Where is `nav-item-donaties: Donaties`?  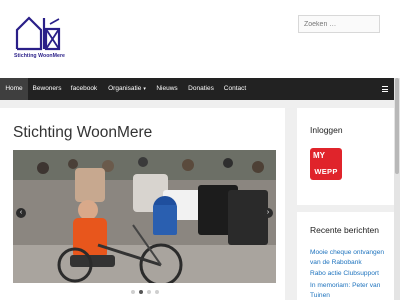 nav-item-donaties: Donaties is located at coordinates (201, 89).